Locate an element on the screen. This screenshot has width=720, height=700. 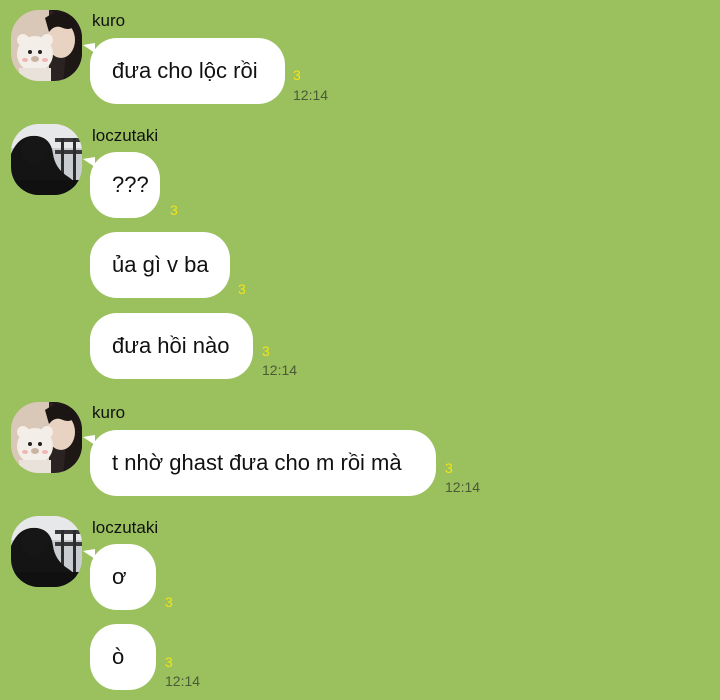
message-bubble: đưa hồi nào is located at coordinates (171, 346).